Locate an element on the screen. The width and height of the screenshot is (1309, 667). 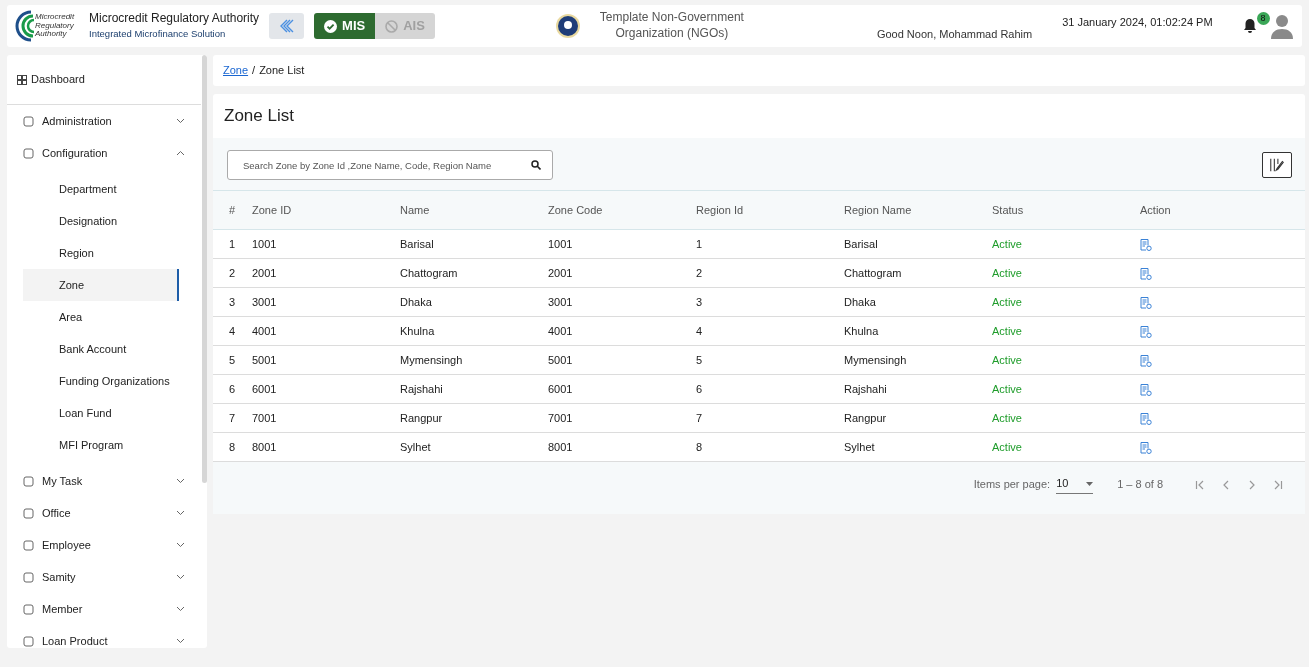
sidebar-item: Administration is located at coordinates (104, 121).